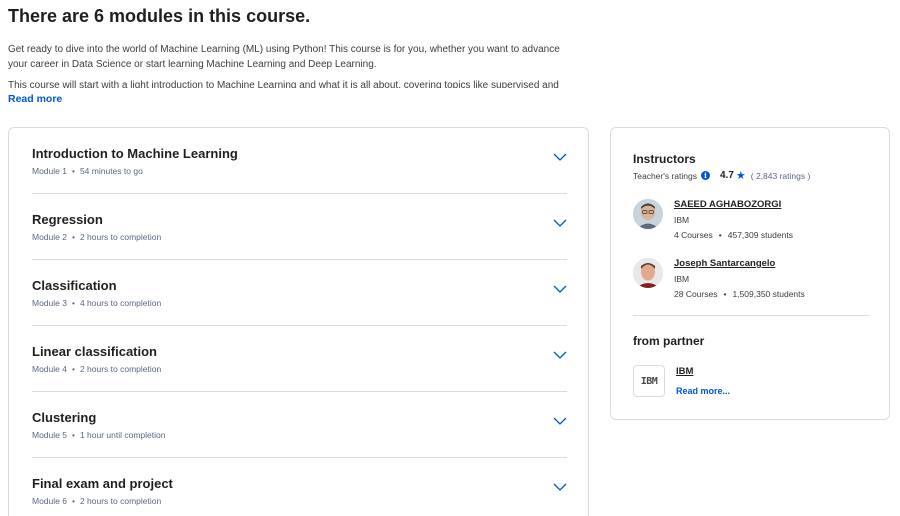 The width and height of the screenshot is (900, 516). I want to click on instructor-stats: 28 Courses • 1,509,350 students, so click(739, 294).